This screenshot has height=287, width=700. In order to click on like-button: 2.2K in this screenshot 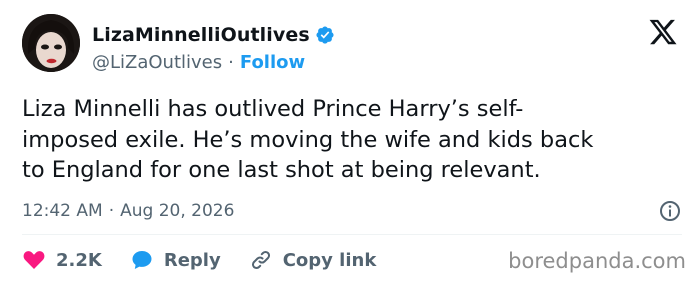, I will do `click(62, 260)`.